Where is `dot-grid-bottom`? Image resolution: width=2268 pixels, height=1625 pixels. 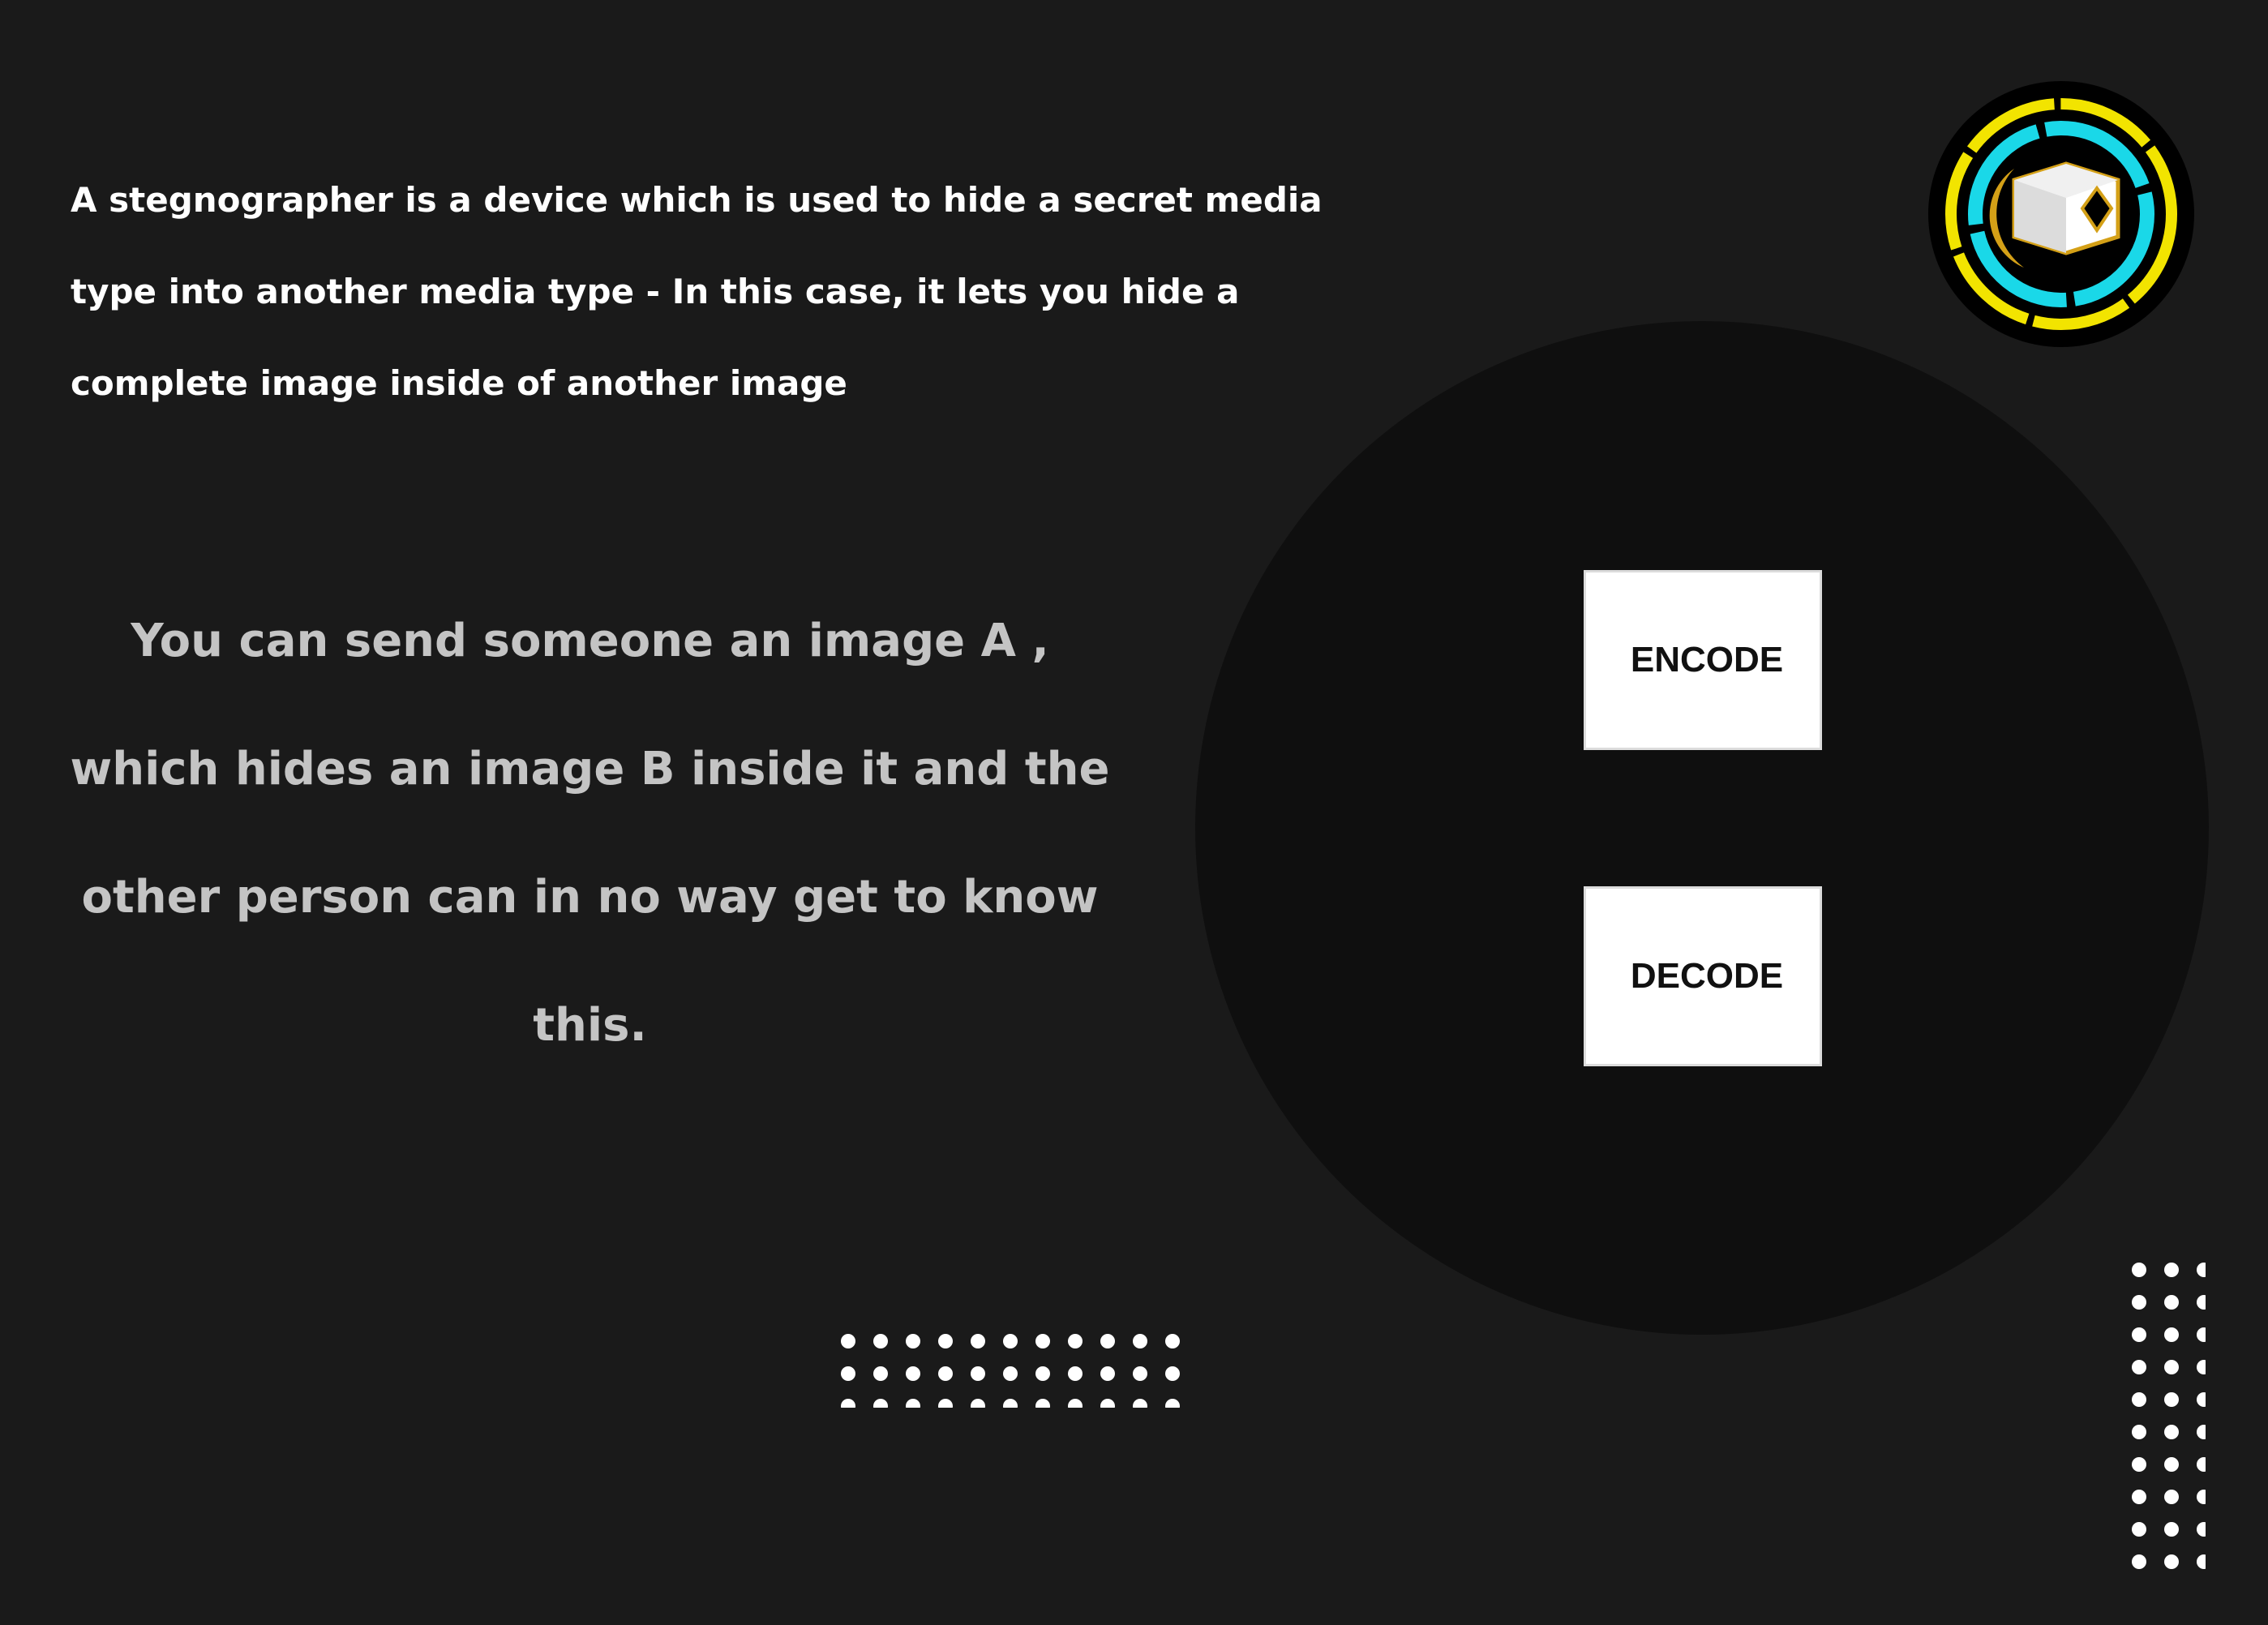
dot-grid-bottom is located at coordinates (1010, 1371).